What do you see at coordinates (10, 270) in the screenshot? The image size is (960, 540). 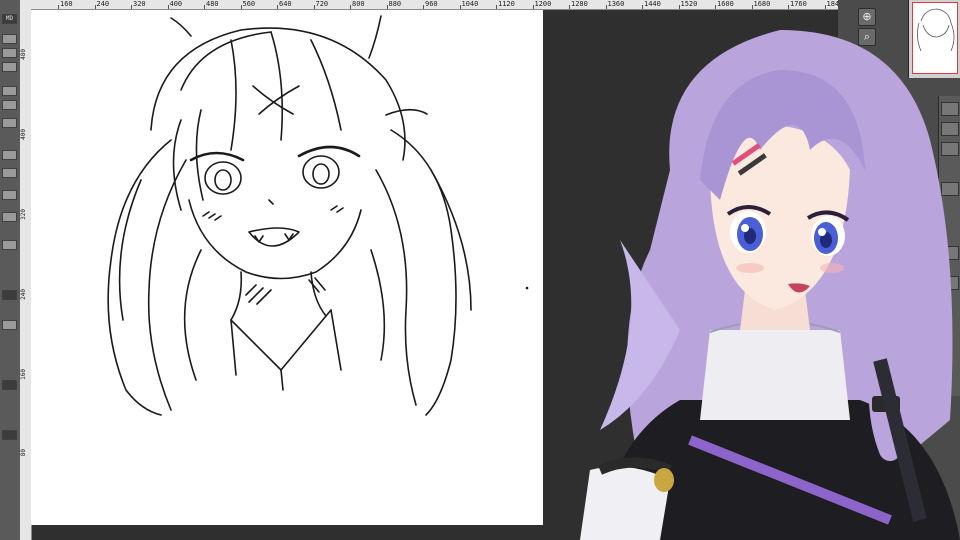 I see `tool-palette: MD` at bounding box center [10, 270].